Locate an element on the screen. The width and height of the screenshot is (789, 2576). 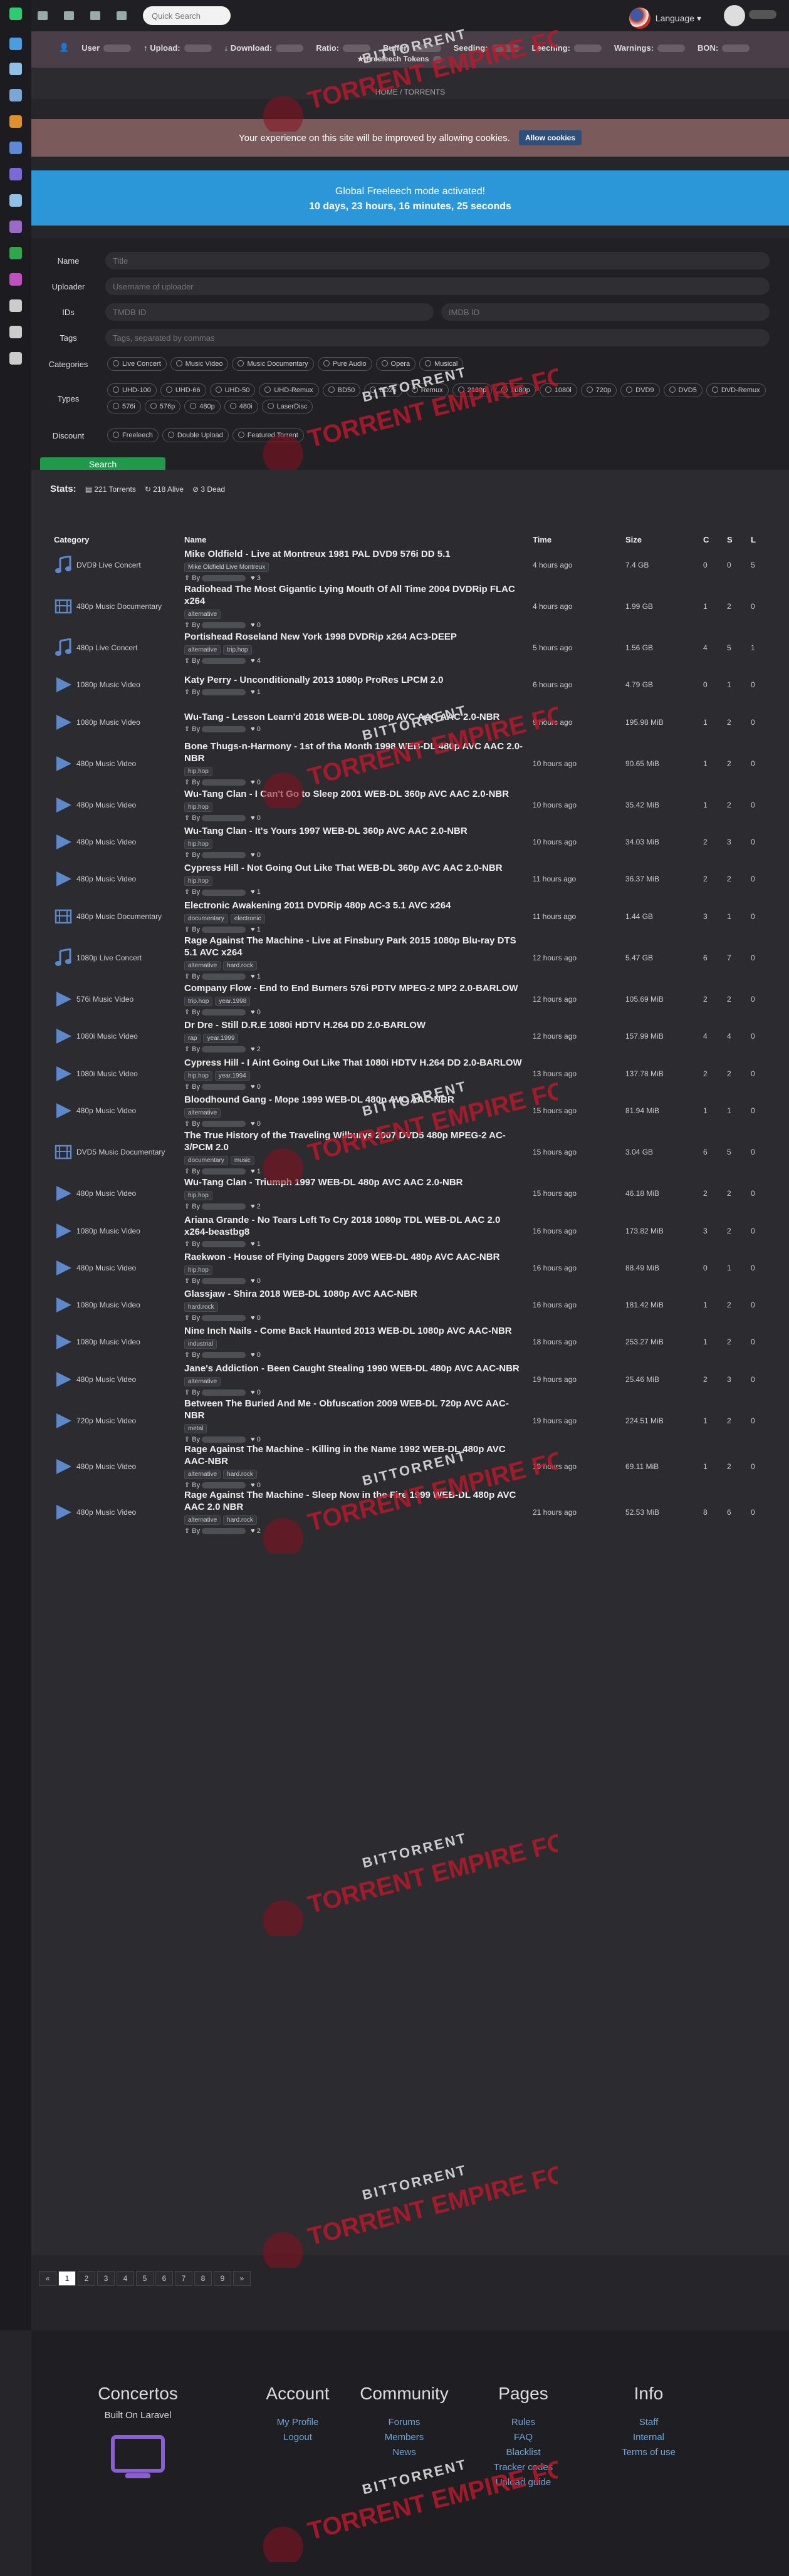
tag-badge: rap is located at coordinates (192, 1039).